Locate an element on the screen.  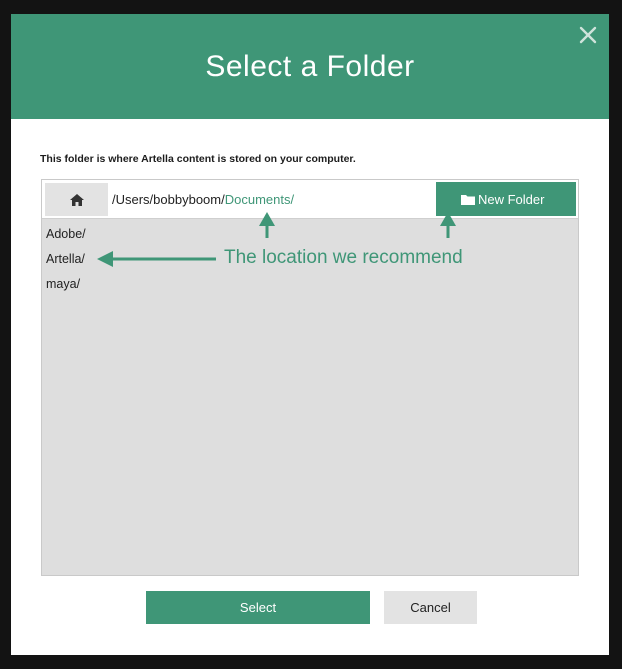
cancel-button: Cancel is located at coordinates (430, 607).